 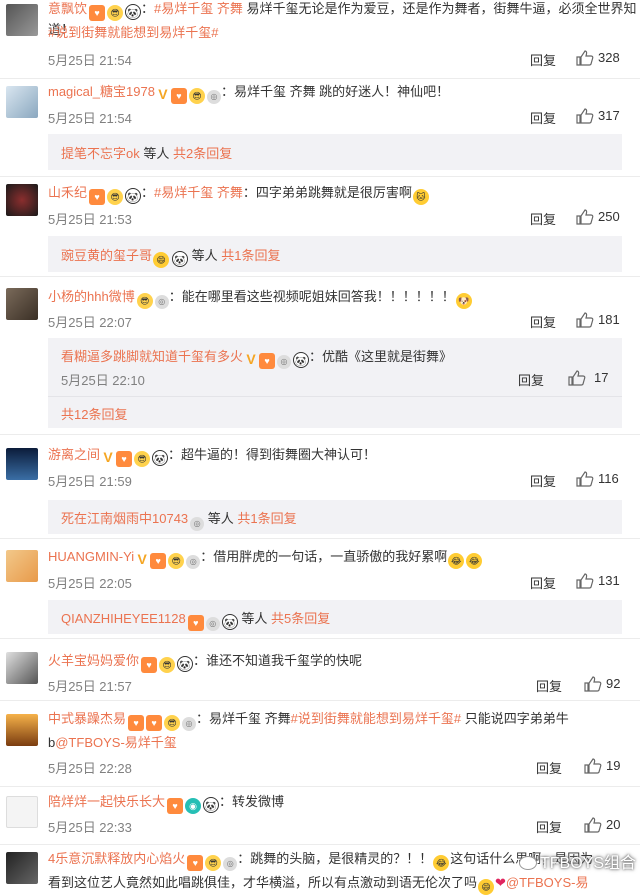 I want to click on reply-text: ：优酷《这里就是街舞》, so click(x=381, y=356).